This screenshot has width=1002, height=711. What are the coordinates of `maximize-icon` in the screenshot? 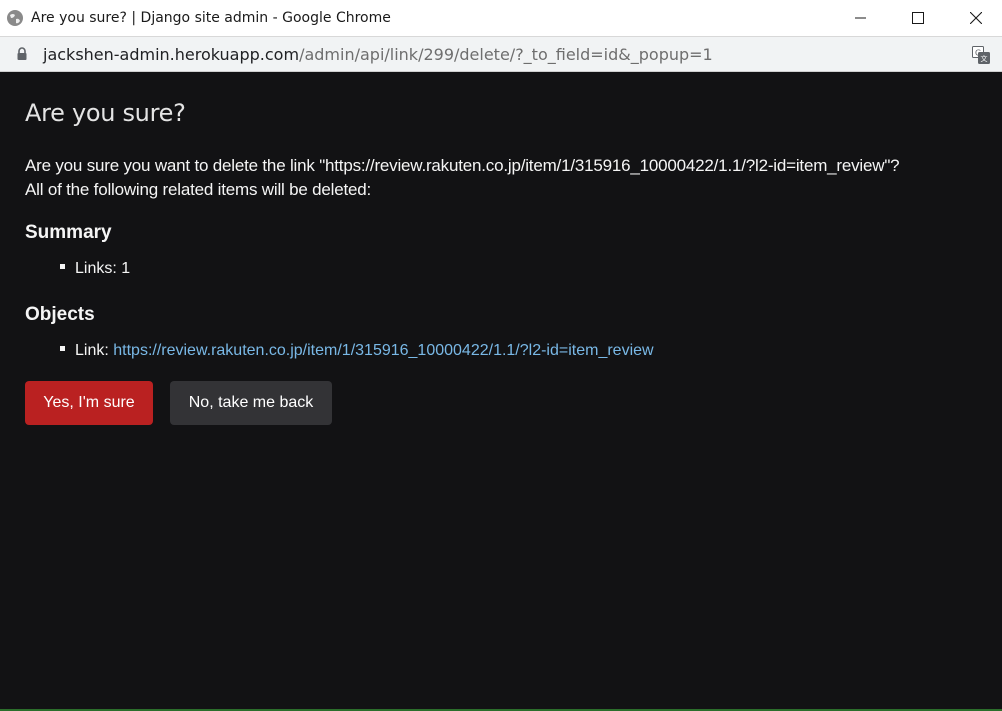 It's located at (918, 18).